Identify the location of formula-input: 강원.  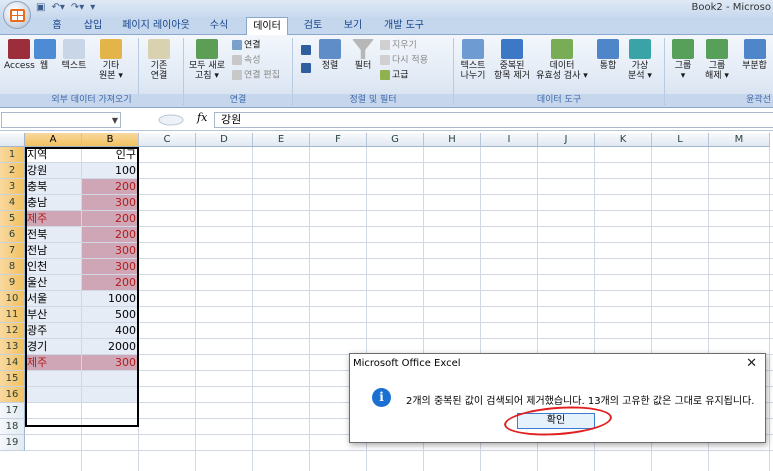
(493, 120).